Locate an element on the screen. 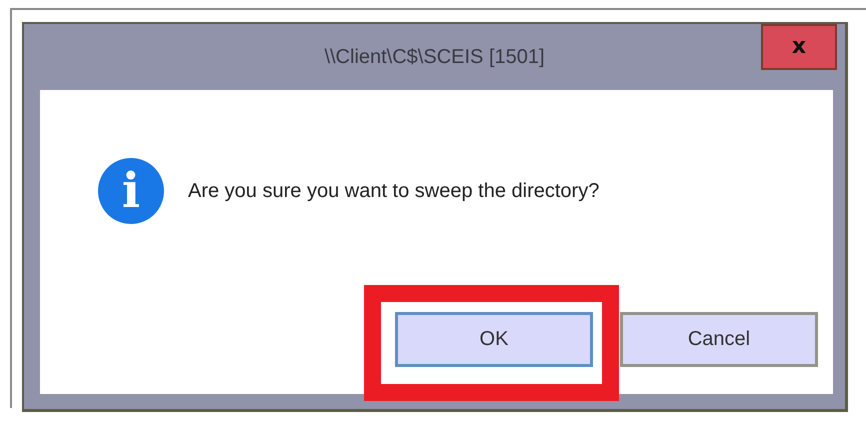 The image size is (866, 421). ok-button: OK is located at coordinates (494, 339).